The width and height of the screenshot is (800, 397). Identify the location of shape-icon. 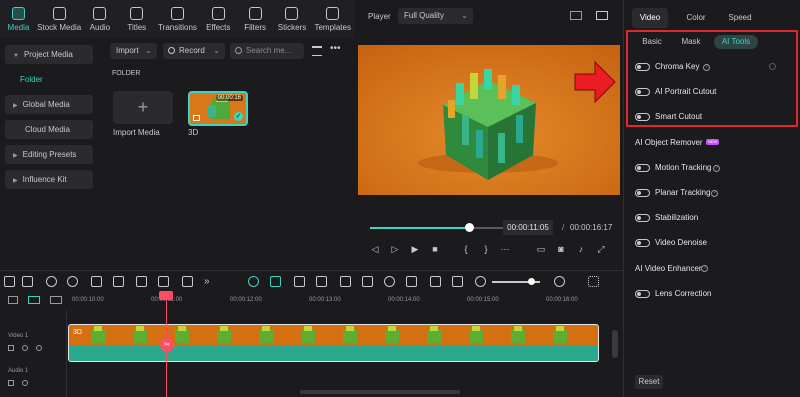
(187, 281).